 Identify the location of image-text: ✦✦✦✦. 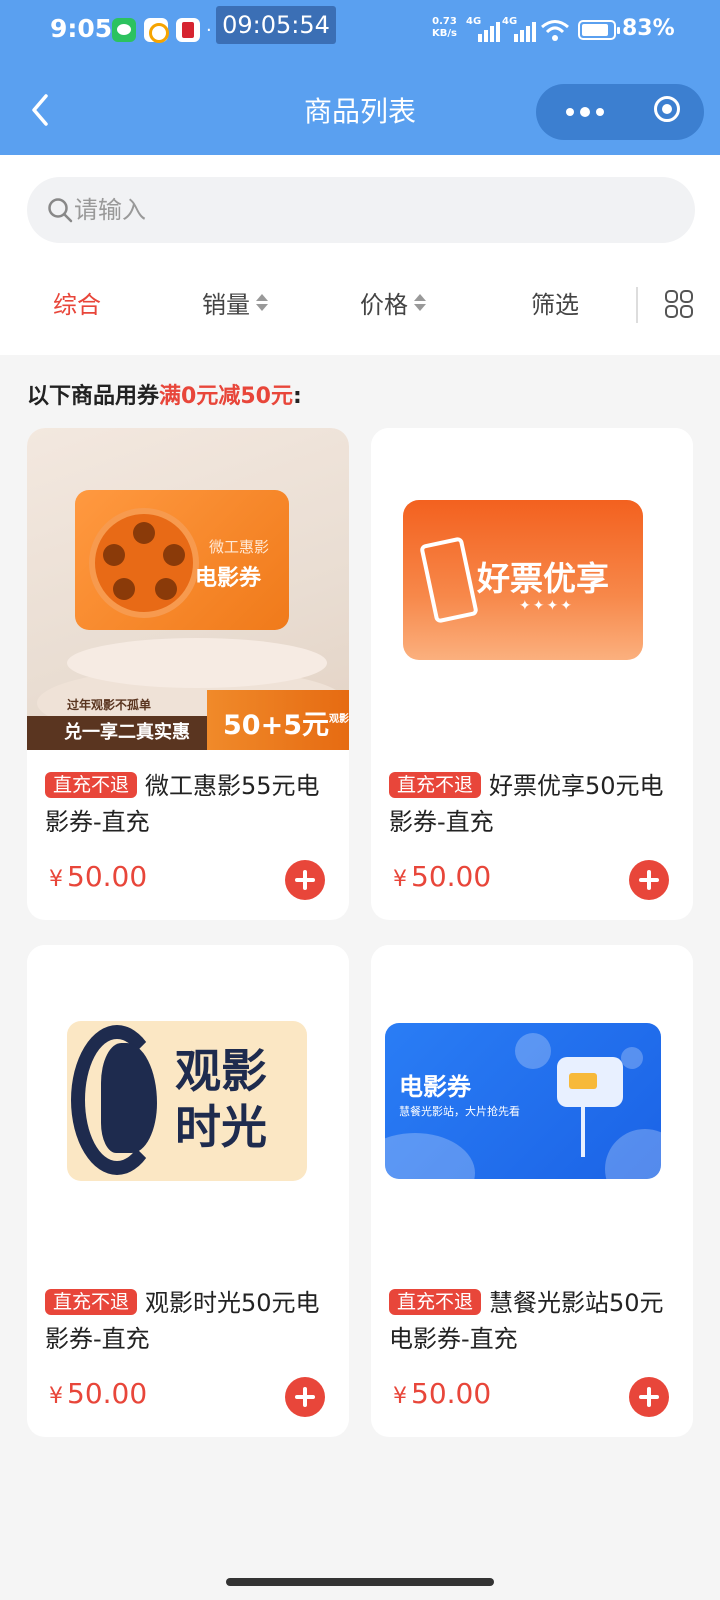
(546, 606).